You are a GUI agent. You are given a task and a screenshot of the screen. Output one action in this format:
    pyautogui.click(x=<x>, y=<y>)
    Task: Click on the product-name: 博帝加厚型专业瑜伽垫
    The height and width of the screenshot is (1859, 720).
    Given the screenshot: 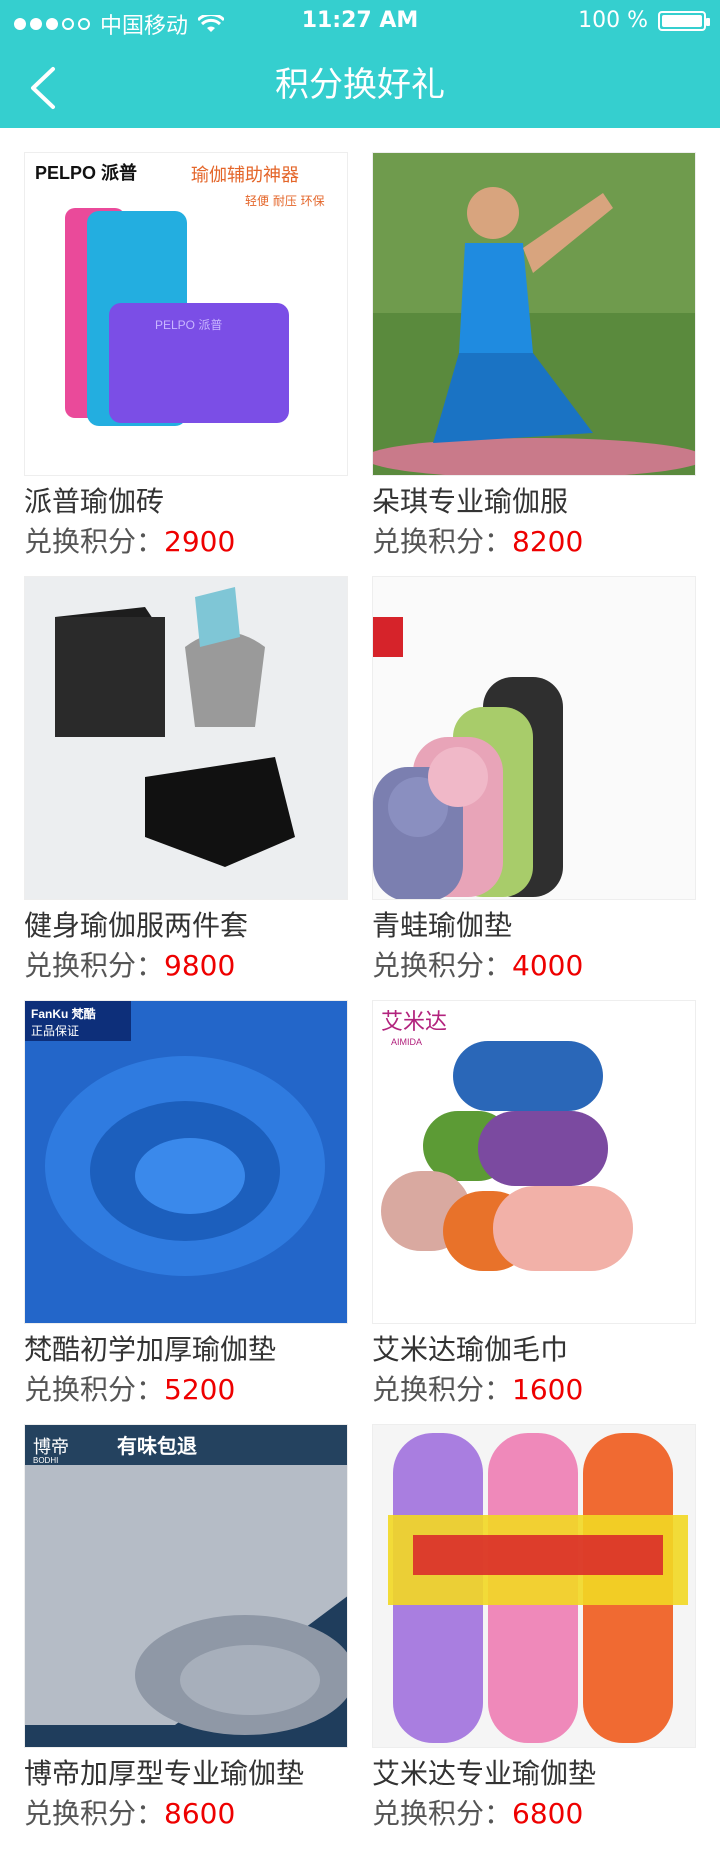 What is the action you would take?
    pyautogui.click(x=164, y=1774)
    